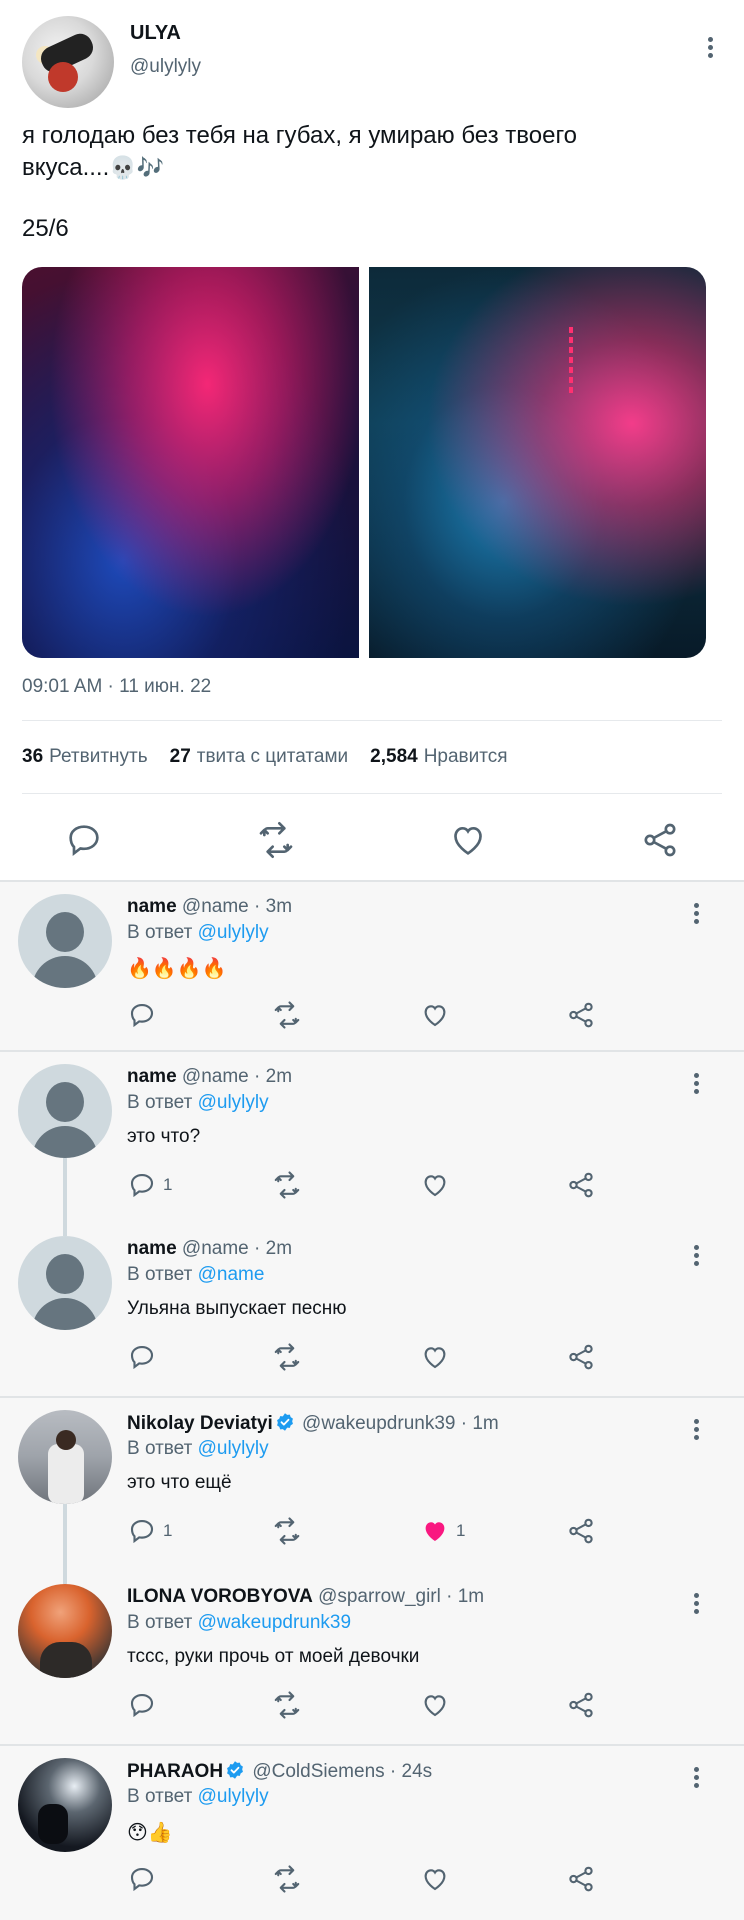 Image resolution: width=744 pixels, height=1920 pixels. I want to click on author-meta: @name · 2m, so click(237, 1076).